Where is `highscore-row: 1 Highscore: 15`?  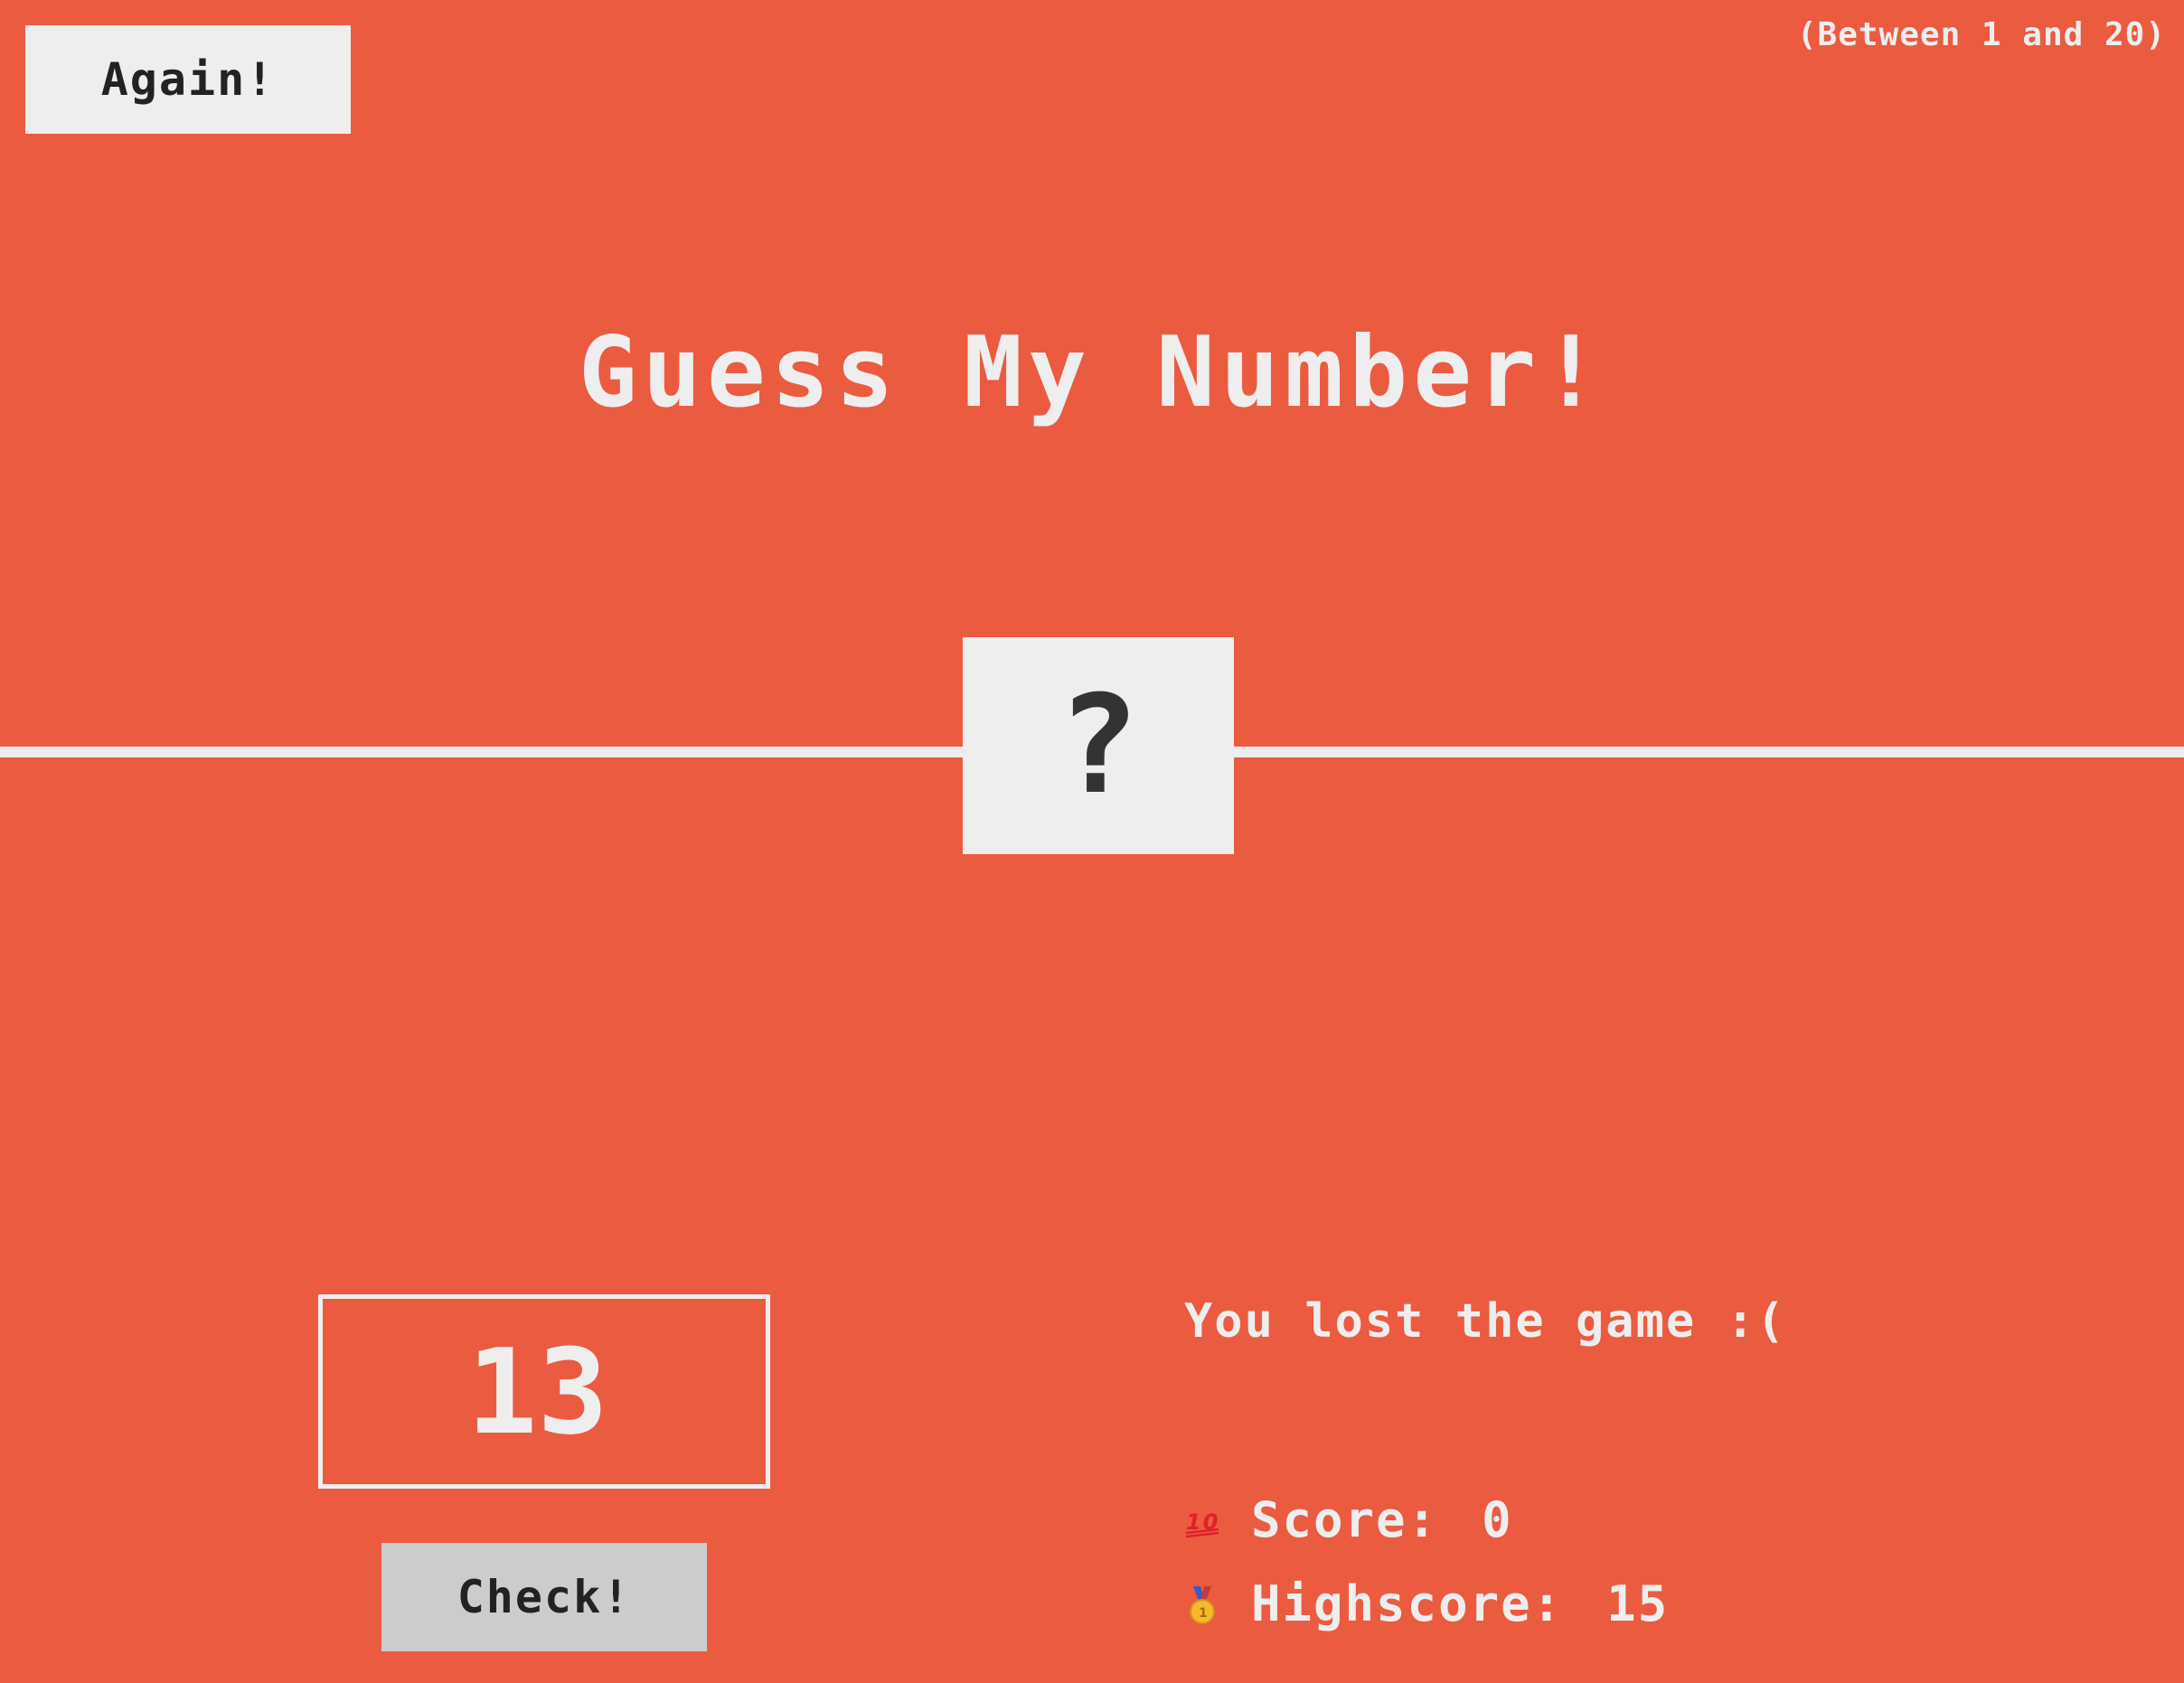
highscore-row: 1 Highscore: 15 is located at coordinates (1426, 1603).